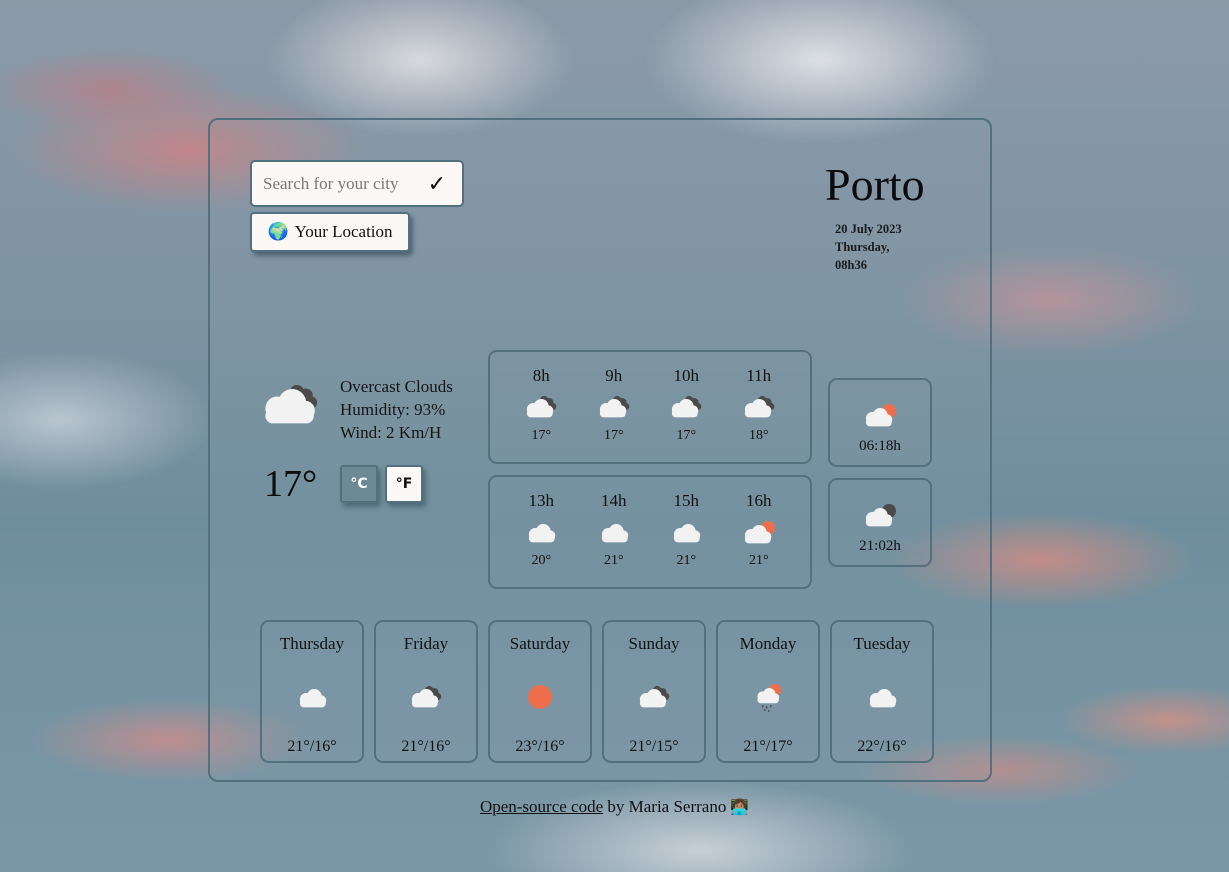 Image resolution: width=1229 pixels, height=872 pixels. I want to click on hour-temperature: 20°, so click(541, 560).